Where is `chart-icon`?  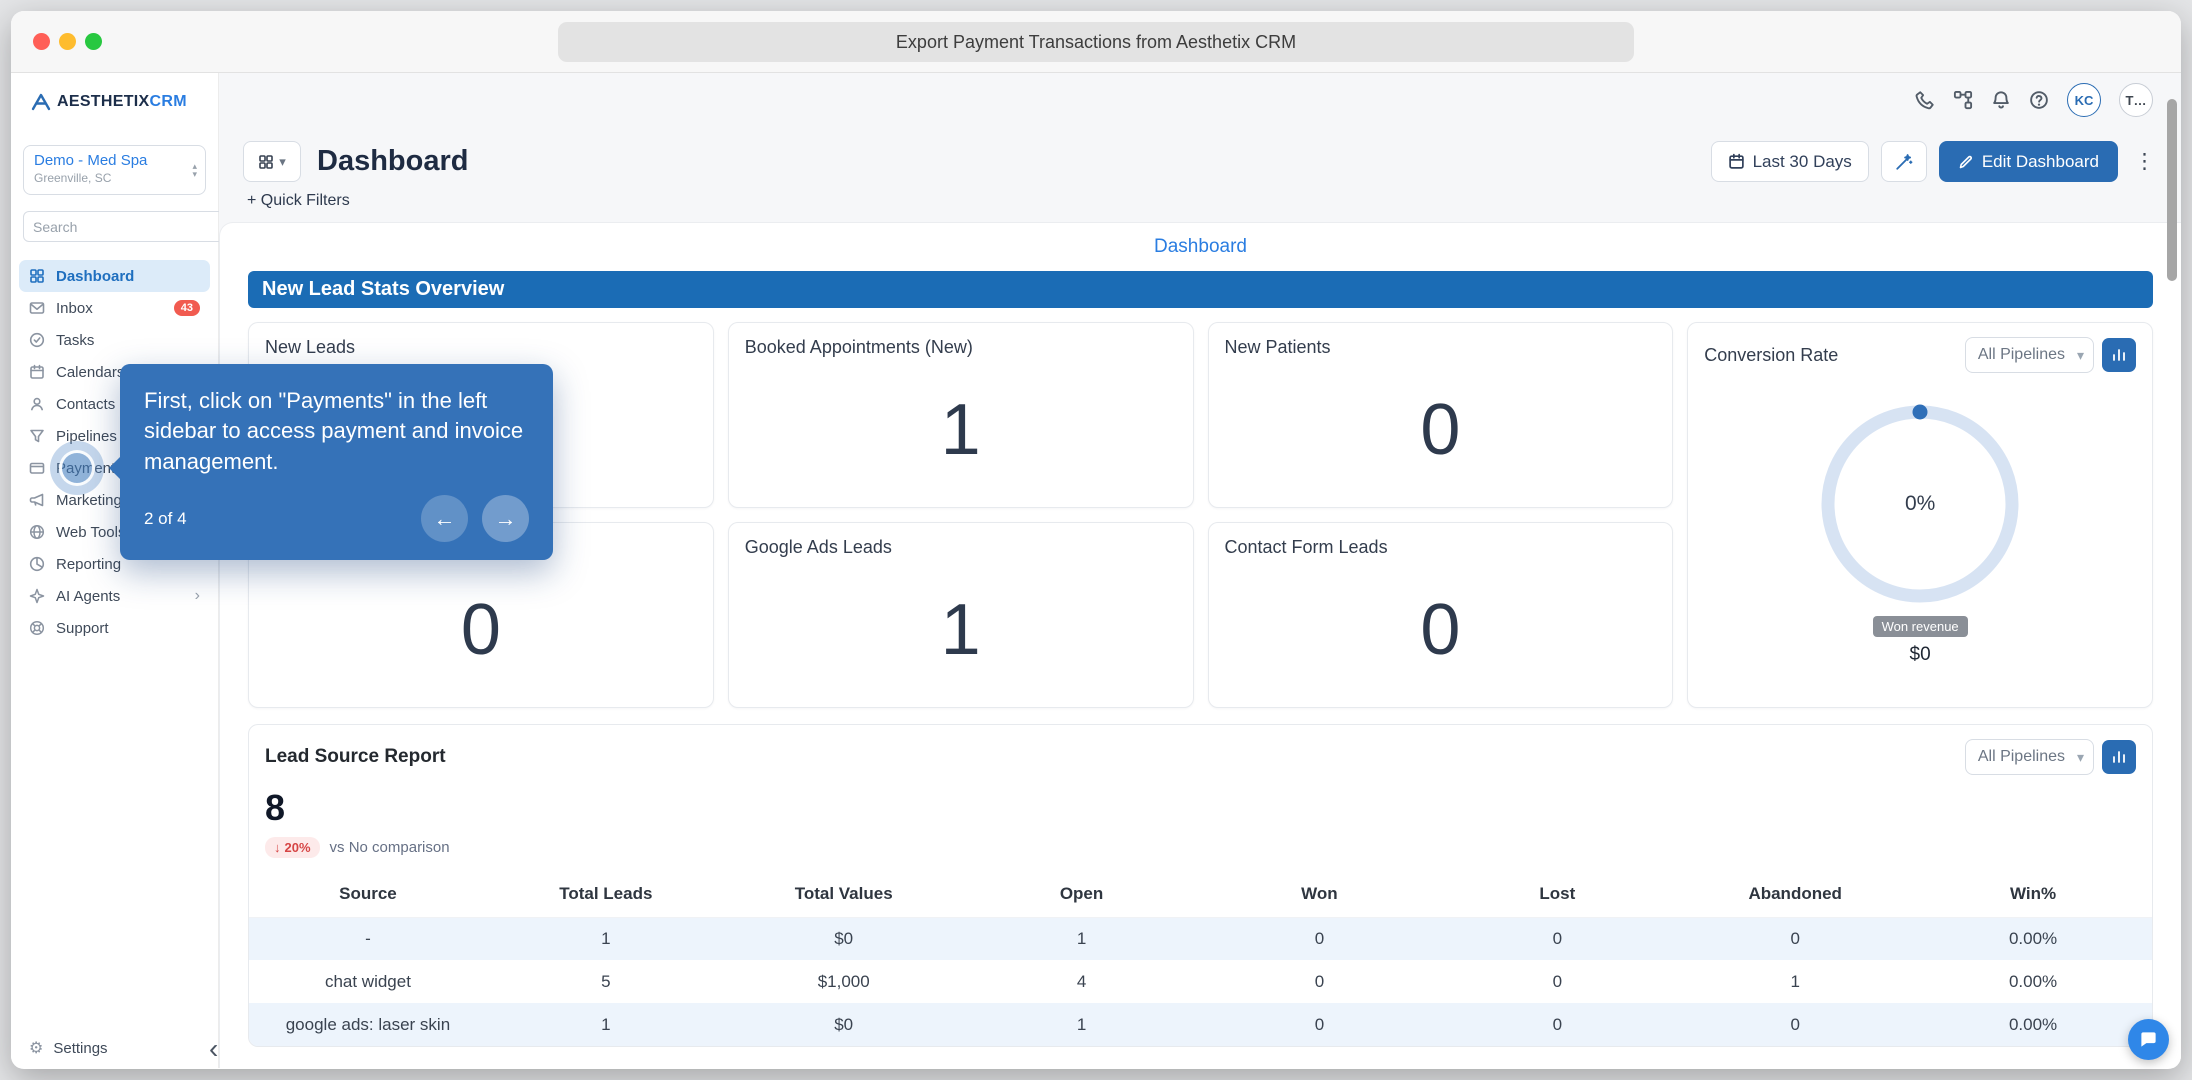
chart-icon is located at coordinates (2119, 355).